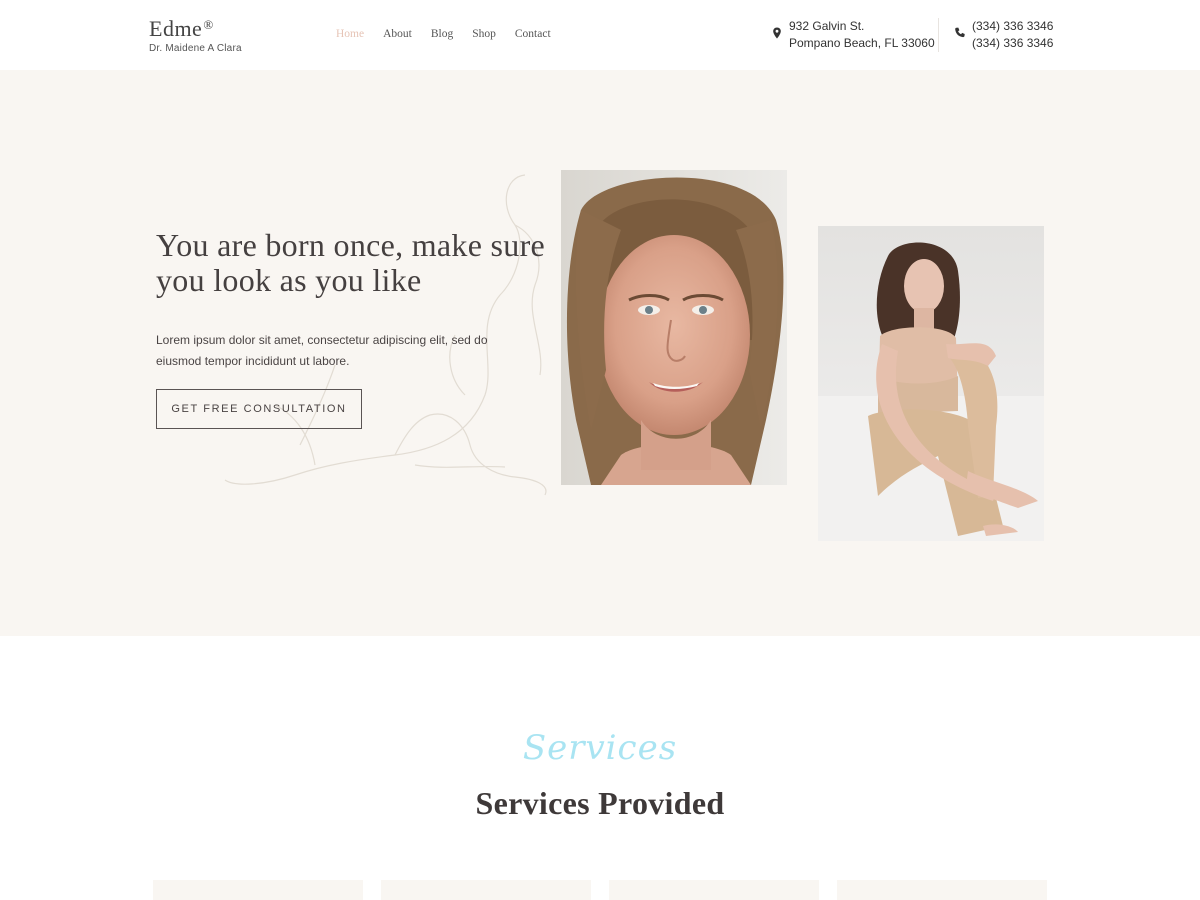 The height and width of the screenshot is (900, 1200). I want to click on address-block: 932 Galvin St. Pompano Beach, FL 33060, so click(853, 35).